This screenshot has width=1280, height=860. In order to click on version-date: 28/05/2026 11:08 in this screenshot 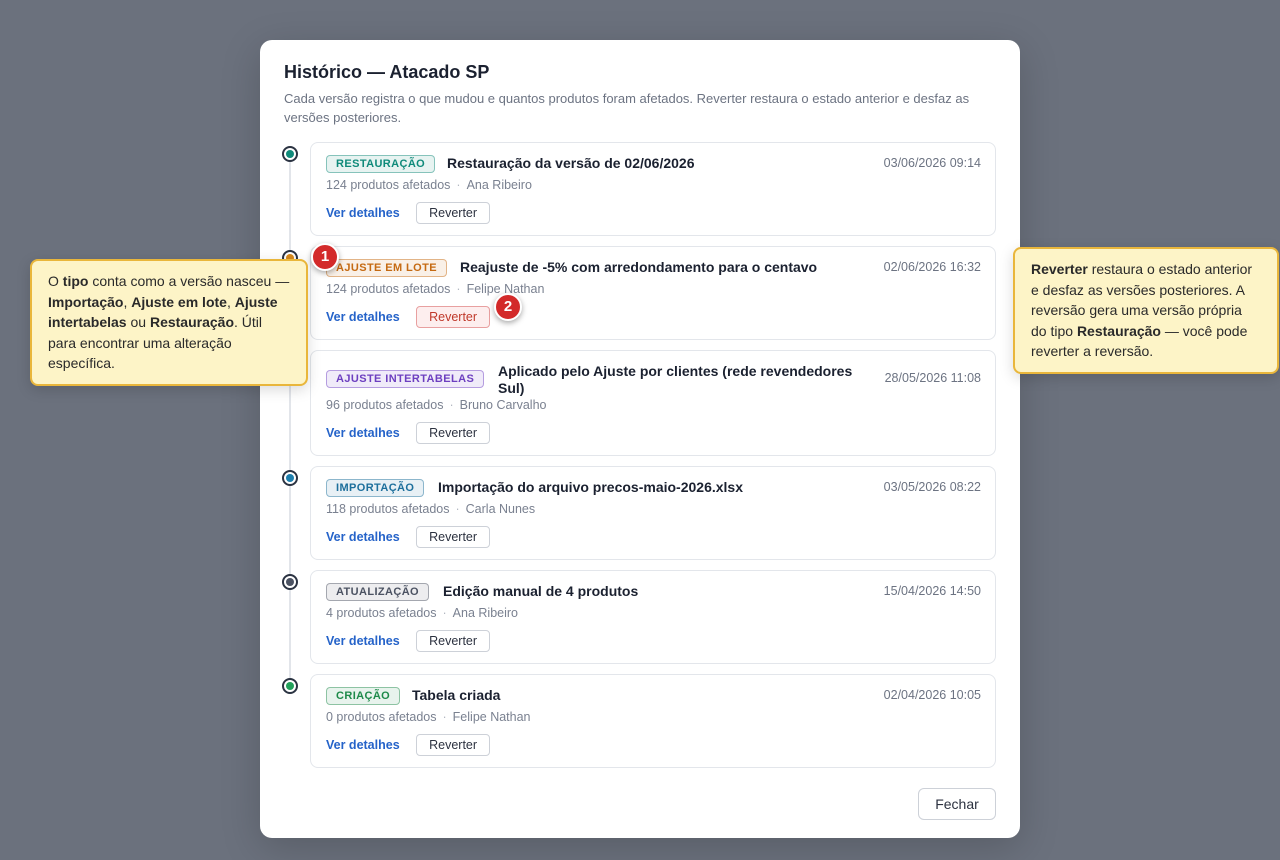, I will do `click(932, 378)`.